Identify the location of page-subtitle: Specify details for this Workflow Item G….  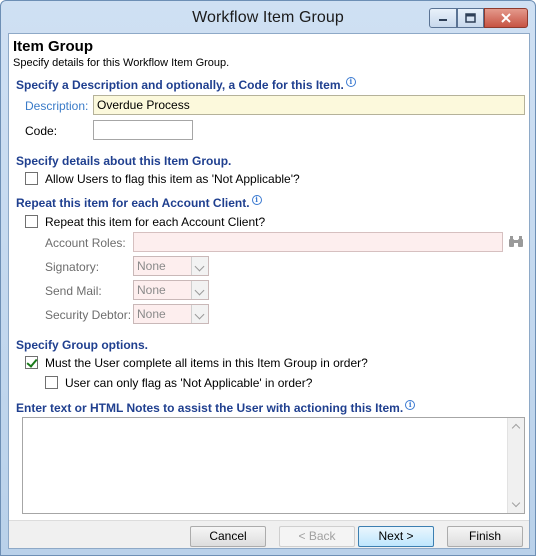
(121, 63).